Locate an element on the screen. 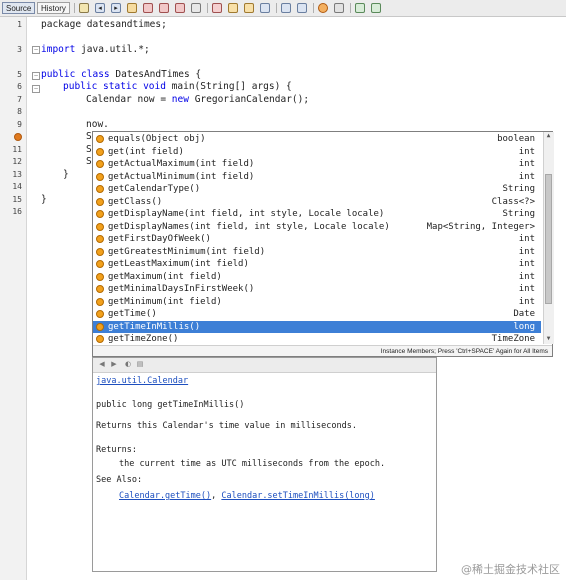  completion-item: getClass() Class<?> is located at coordinates (317, 202).